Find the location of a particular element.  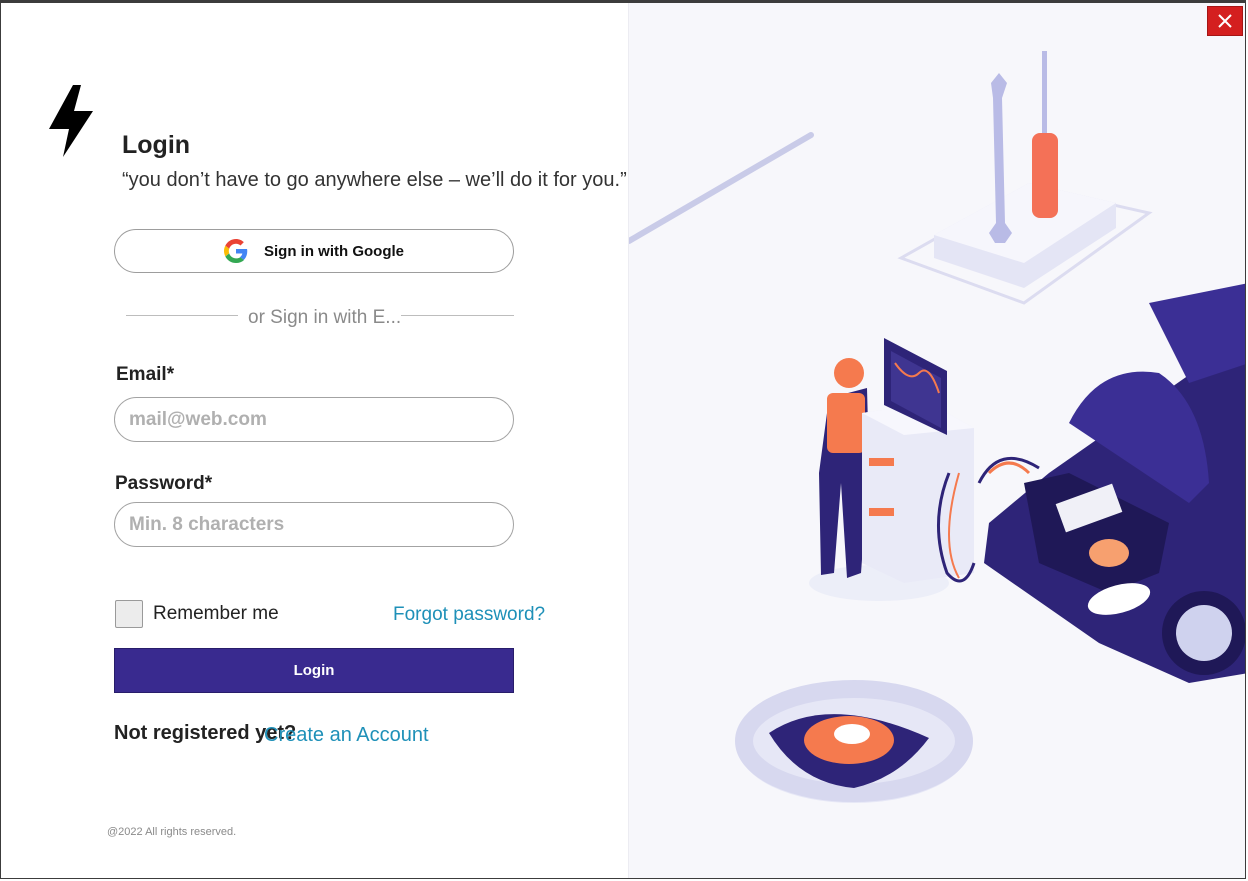

login-button: Login is located at coordinates (314, 670).